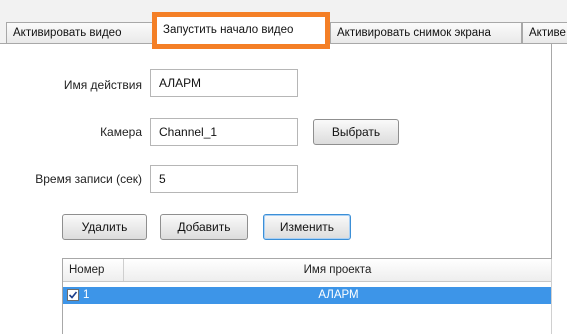 The width and height of the screenshot is (567, 334). I want to click on table-right-edge, so click(551, 296).